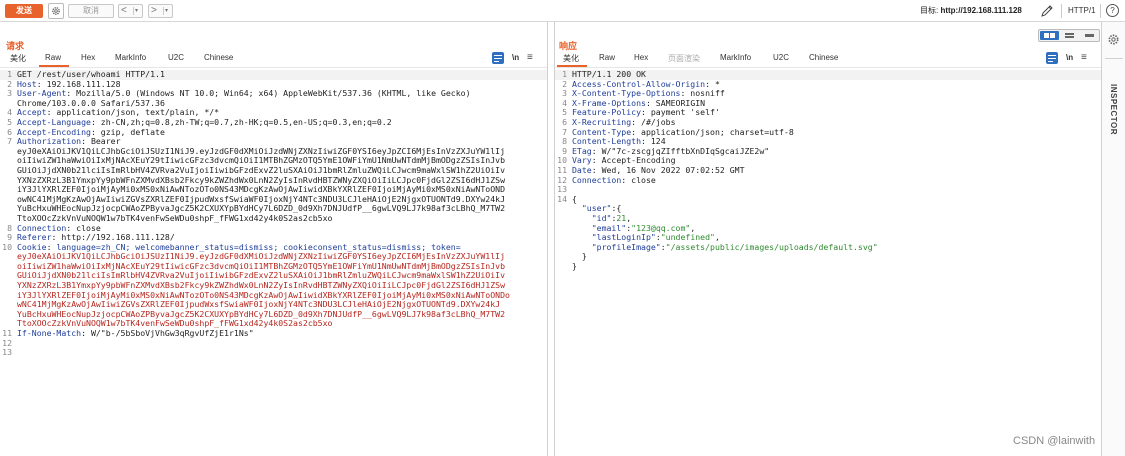 The width and height of the screenshot is (1125, 456). What do you see at coordinates (828, 104) in the screenshot?
I see `code-line: 4 X-Frame-Options: SAMEORIGIN` at bounding box center [828, 104].